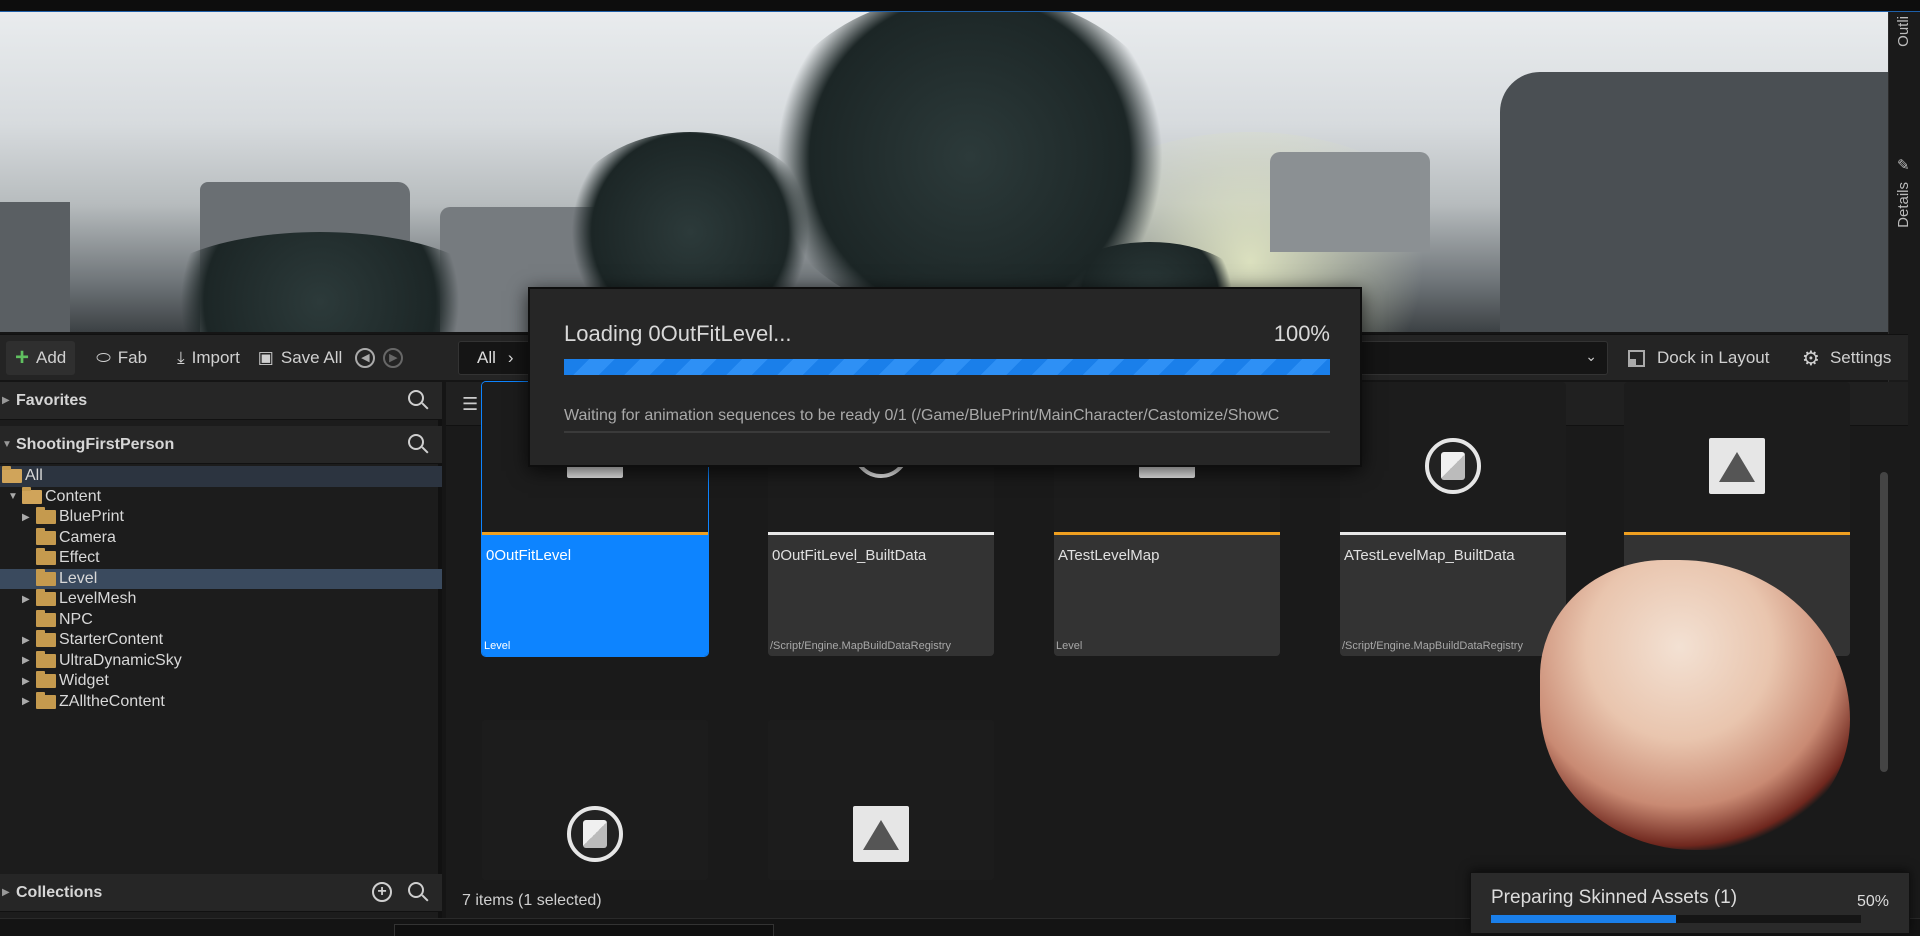 The image size is (1920, 936). What do you see at coordinates (84, 681) in the screenshot?
I see `tree-label: Widget` at bounding box center [84, 681].